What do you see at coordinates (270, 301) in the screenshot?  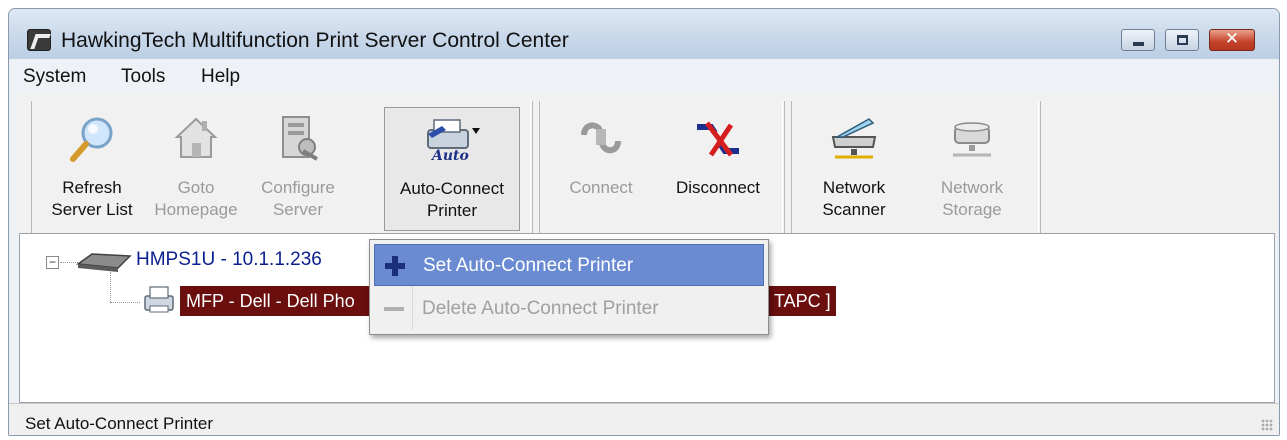 I see `printer-node-label: MFP - Dell - Dell Pho` at bounding box center [270, 301].